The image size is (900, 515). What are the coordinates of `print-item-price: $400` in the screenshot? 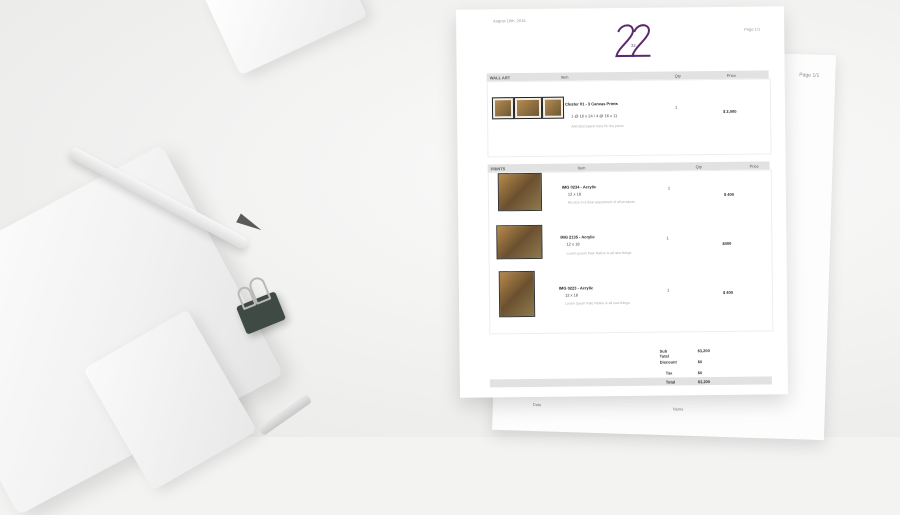 It's located at (727, 243).